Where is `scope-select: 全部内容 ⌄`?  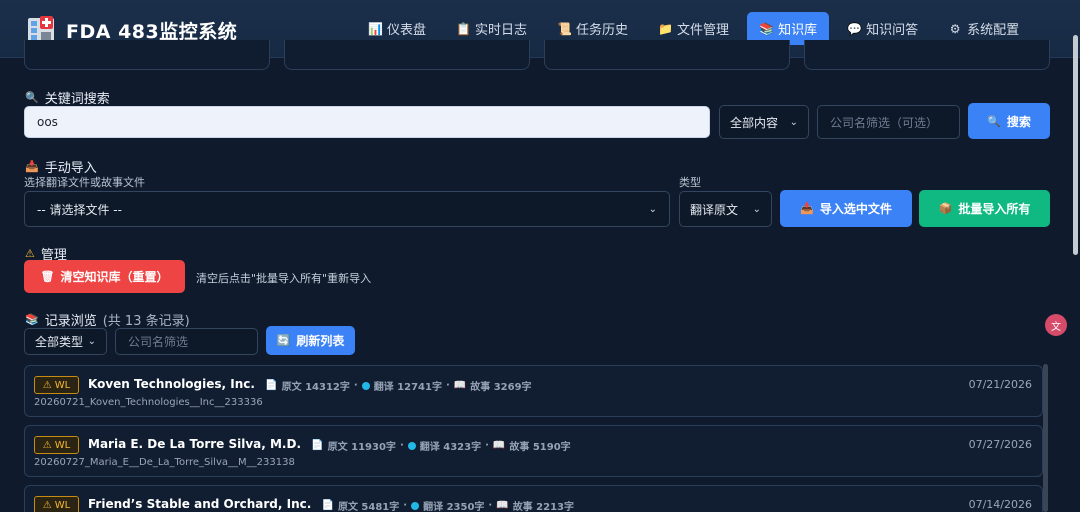
scope-select: 全部内容 ⌄ is located at coordinates (764, 122).